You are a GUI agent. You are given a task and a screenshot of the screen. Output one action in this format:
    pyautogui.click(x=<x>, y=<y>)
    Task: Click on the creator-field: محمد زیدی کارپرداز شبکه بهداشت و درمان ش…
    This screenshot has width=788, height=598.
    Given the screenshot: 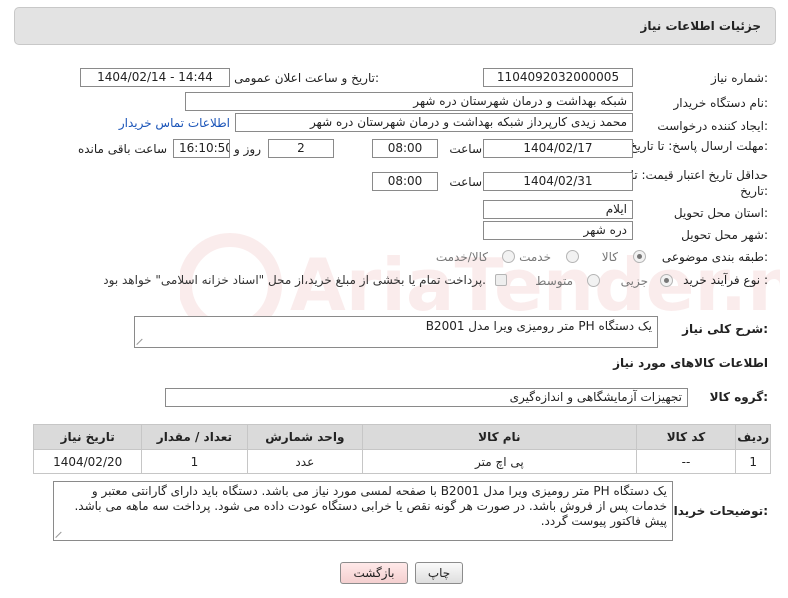 What is the action you would take?
    pyautogui.click(x=434, y=122)
    